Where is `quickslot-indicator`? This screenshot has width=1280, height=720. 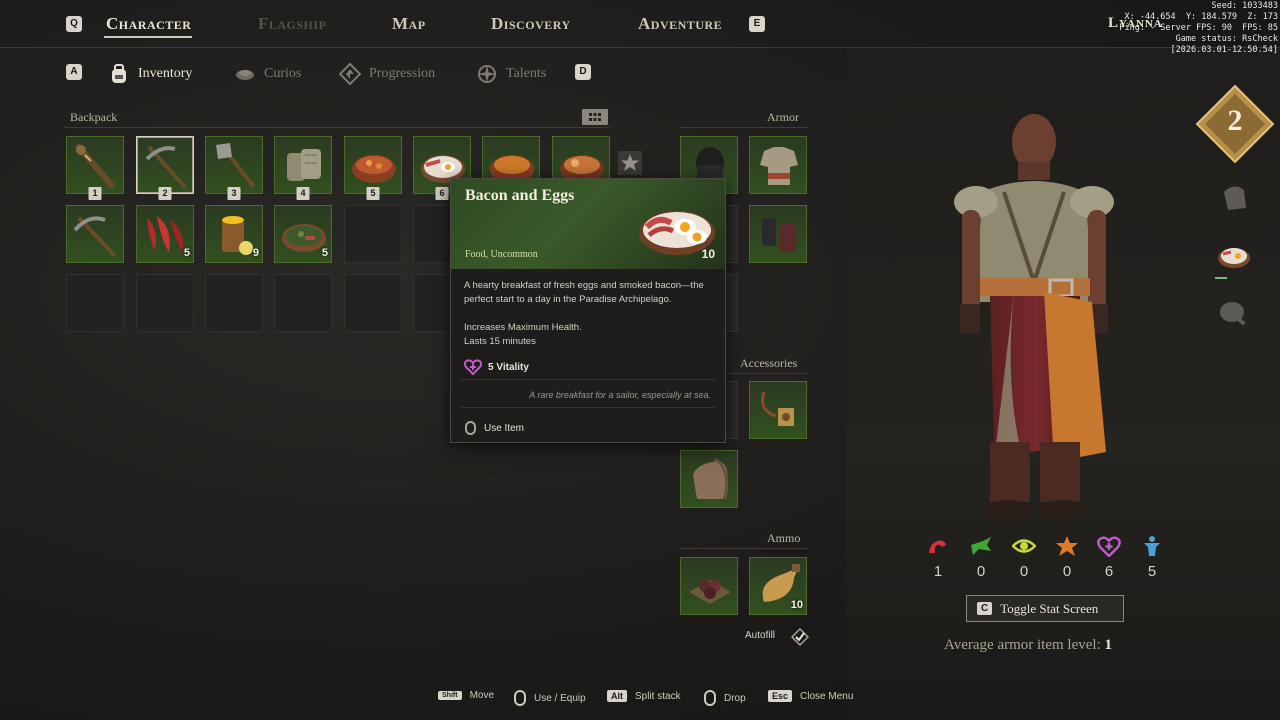 quickslot-indicator is located at coordinates (1221, 278).